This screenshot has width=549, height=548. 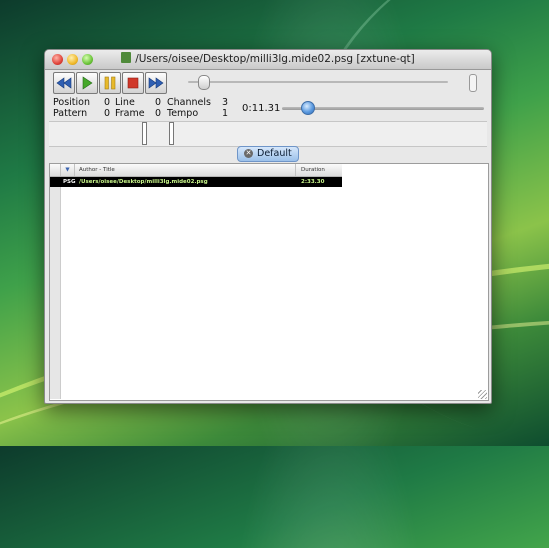 I want to click on pattern-label: Pattern, so click(x=70, y=113).